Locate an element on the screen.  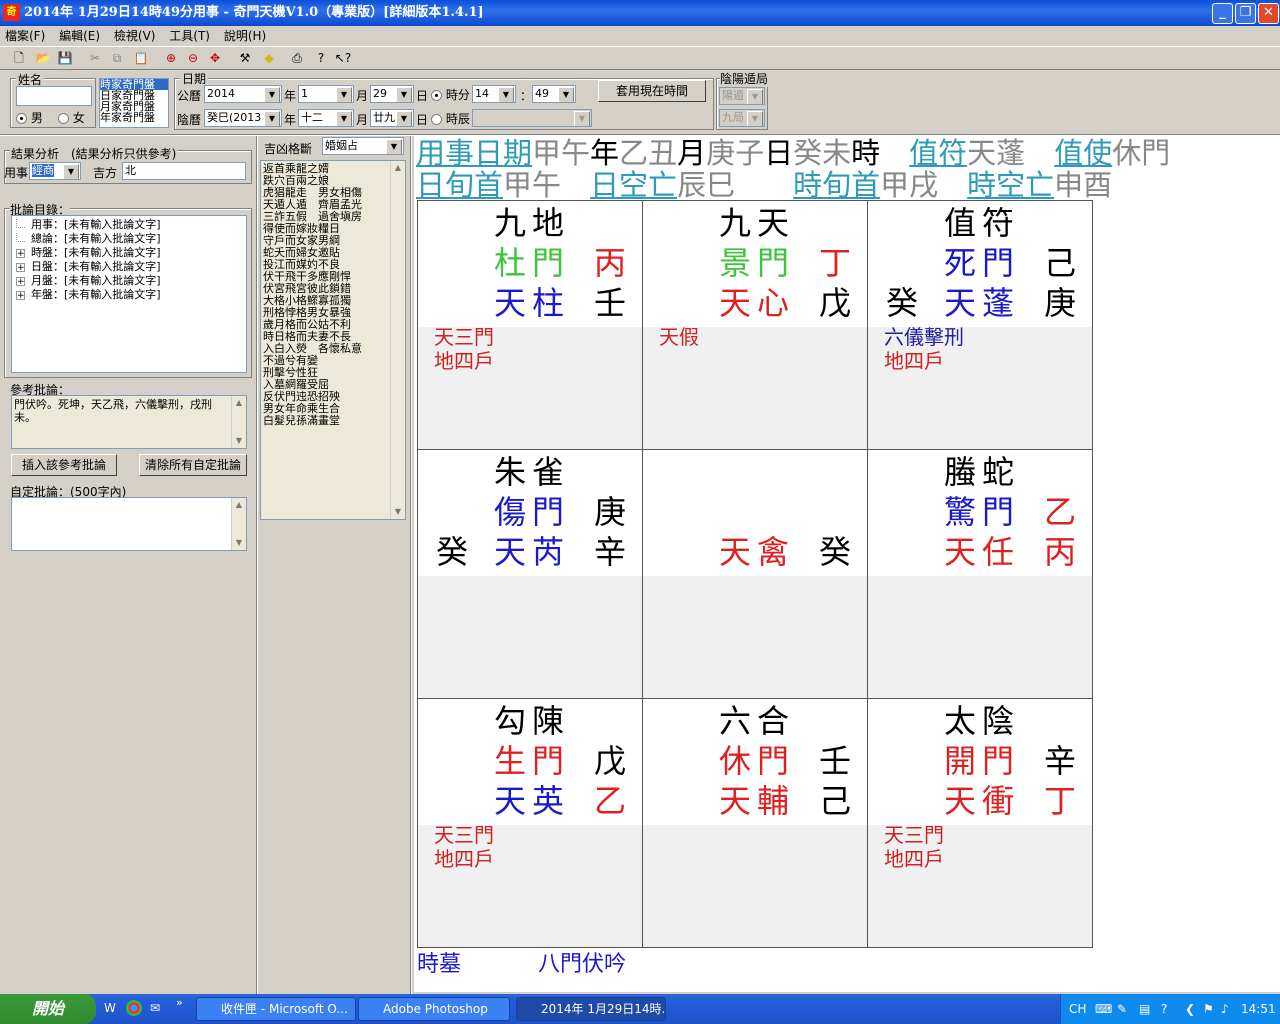
open-folder-icon: 📂 is located at coordinates (43, 58).